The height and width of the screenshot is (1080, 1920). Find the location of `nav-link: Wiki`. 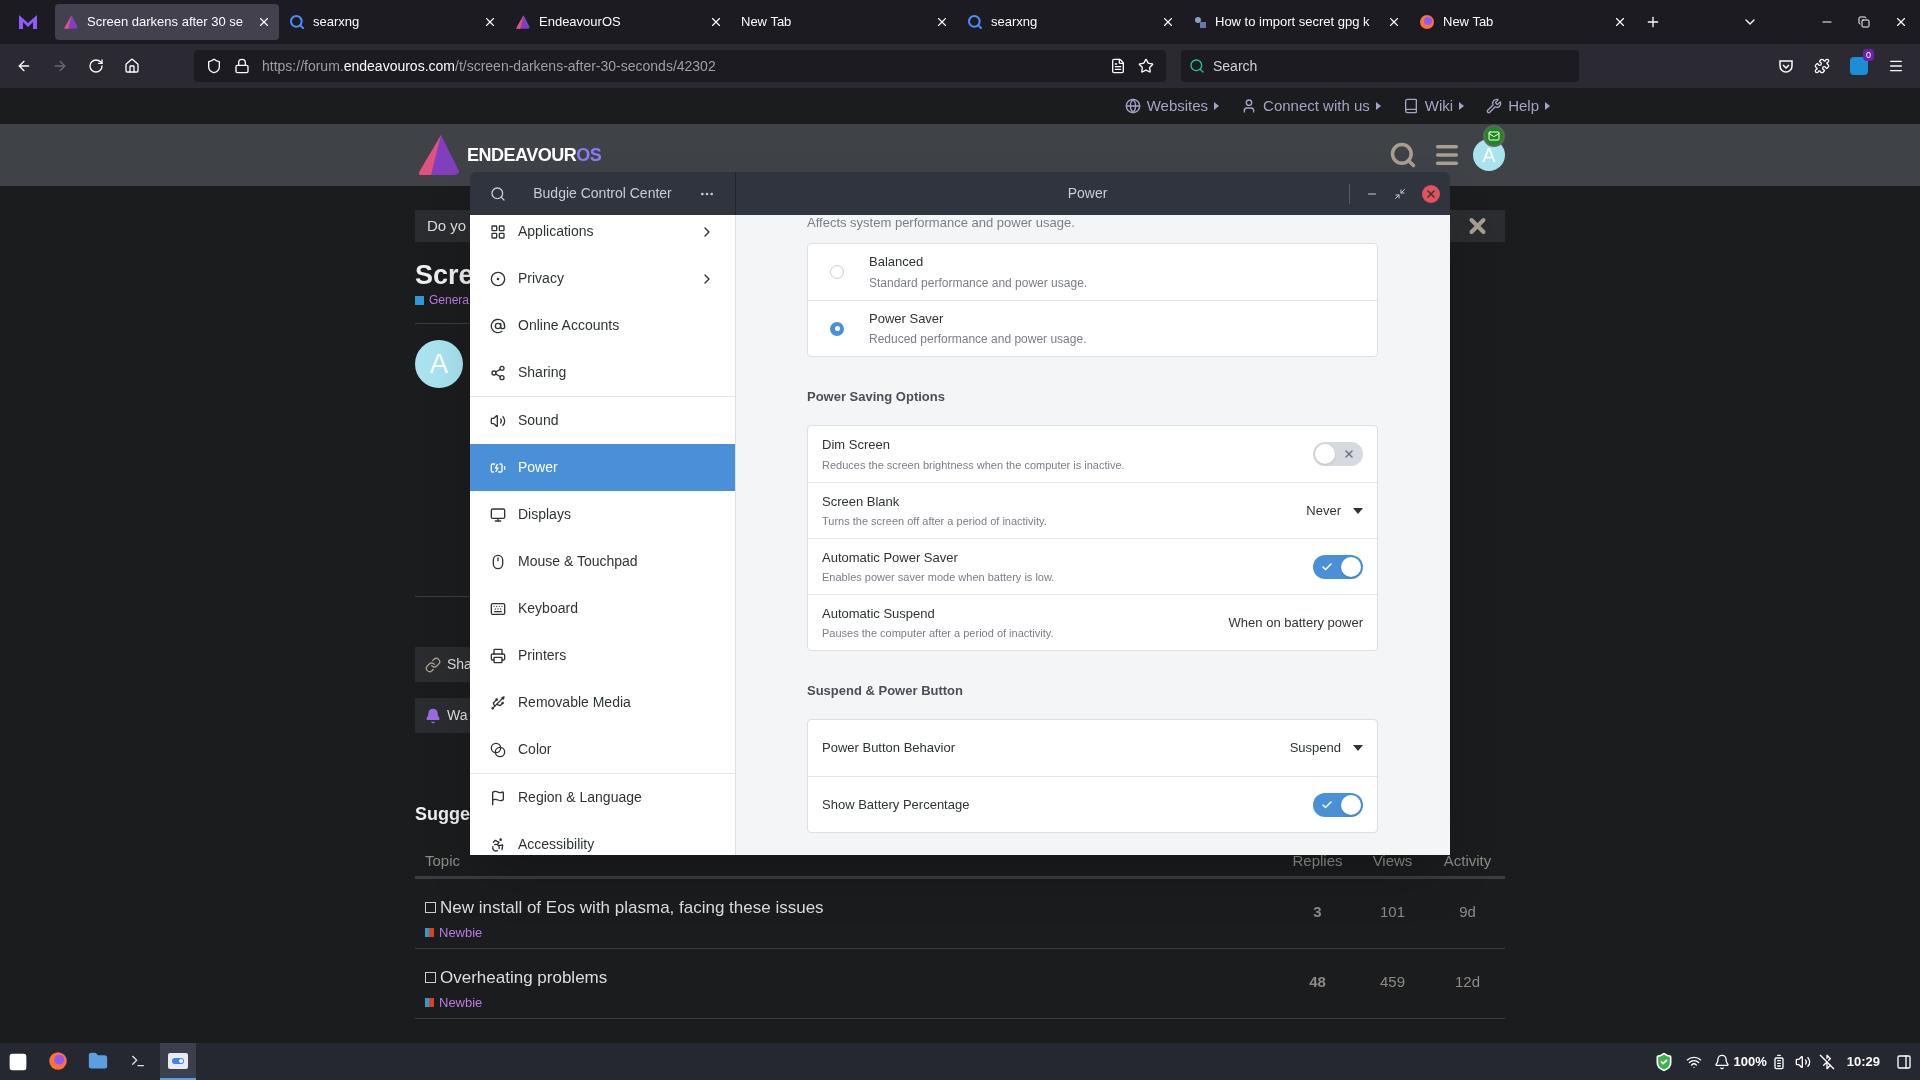

nav-link: Wiki is located at coordinates (1433, 106).